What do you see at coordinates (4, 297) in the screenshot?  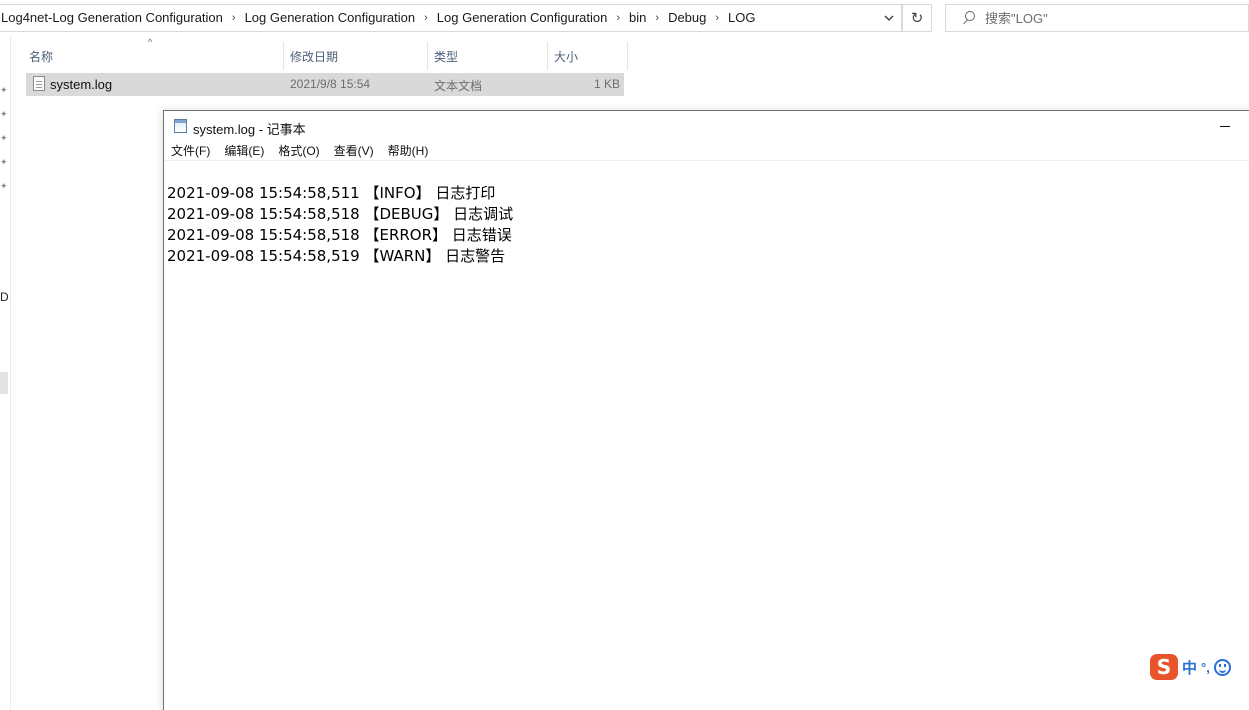 I see `nav-item-label: D` at bounding box center [4, 297].